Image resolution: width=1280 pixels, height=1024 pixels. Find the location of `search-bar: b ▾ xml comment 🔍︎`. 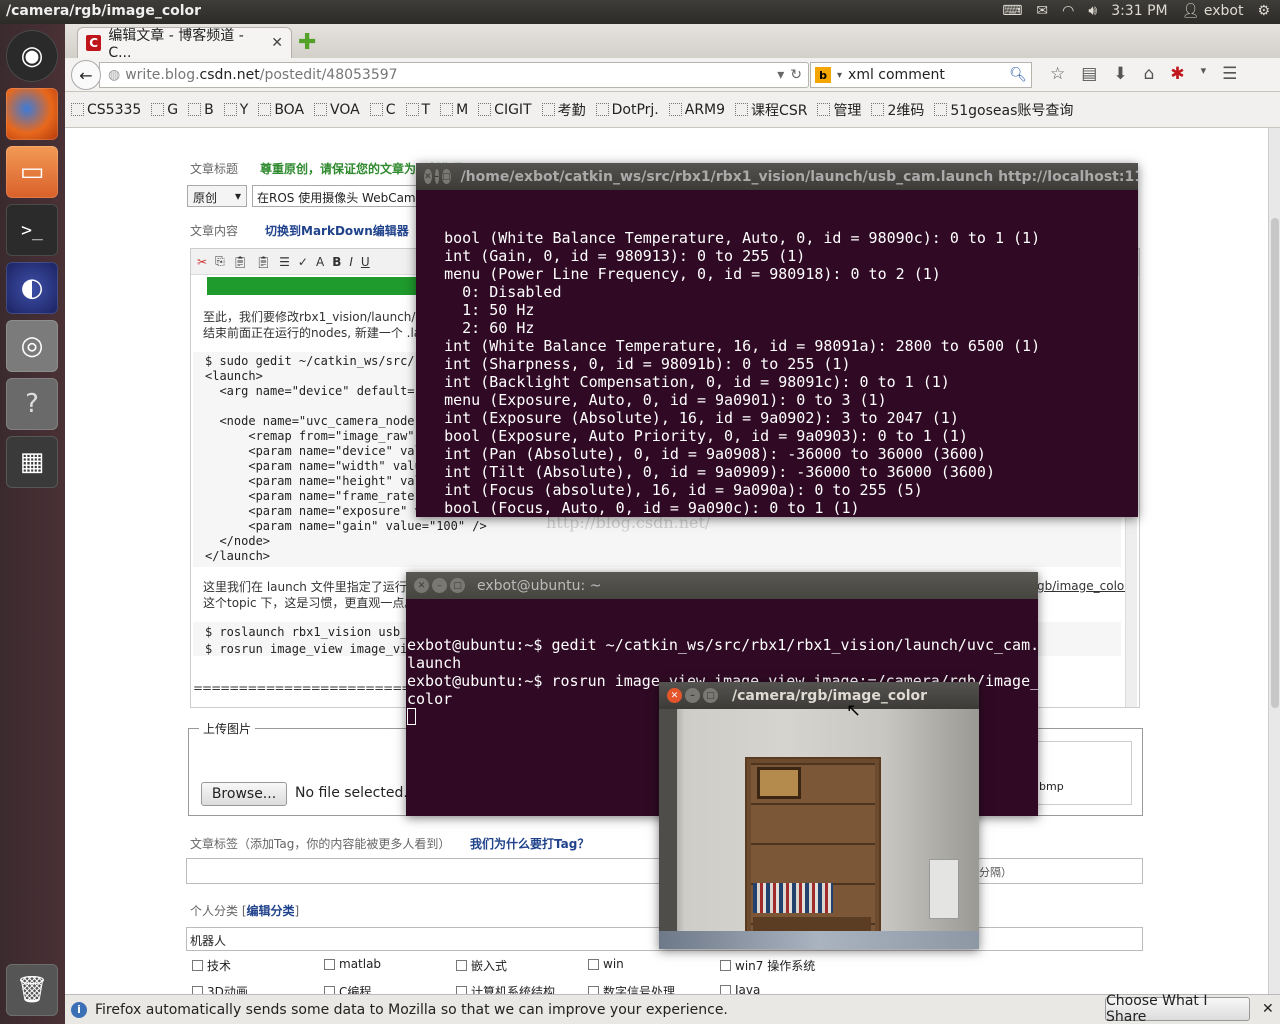

search-bar: b ▾ xml comment 🔍︎ is located at coordinates (921, 75).